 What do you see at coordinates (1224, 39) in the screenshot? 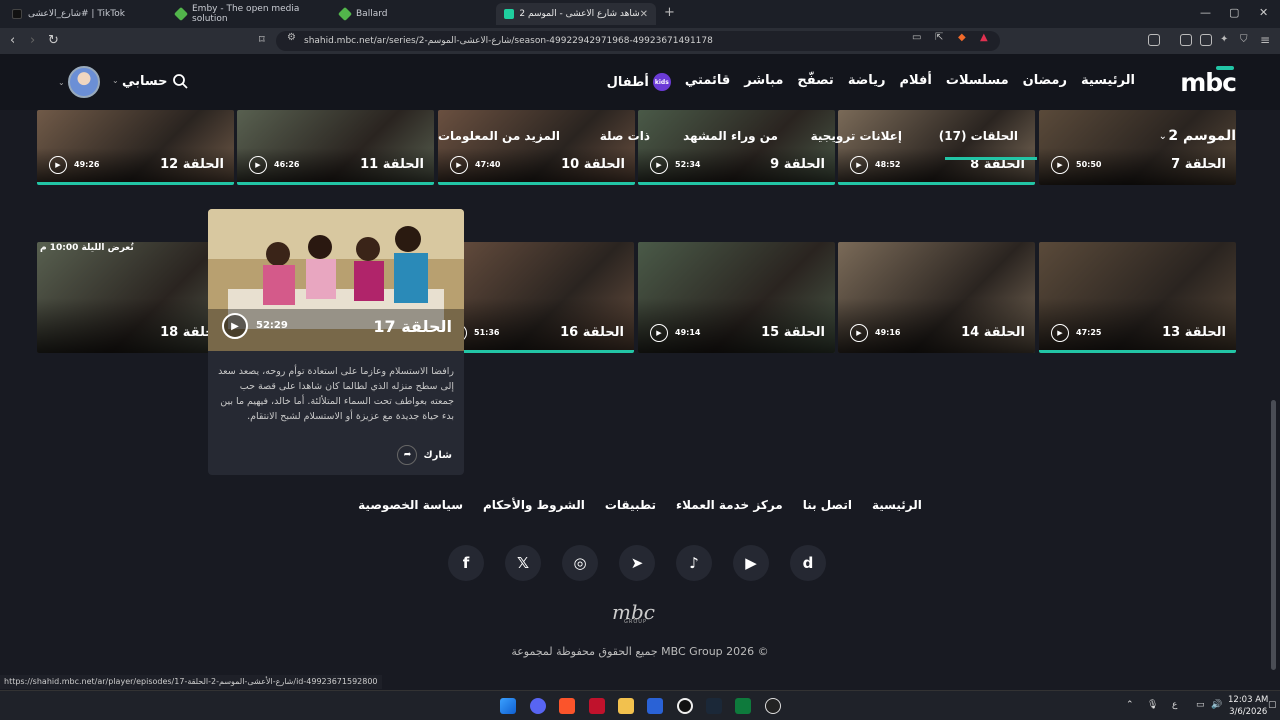
I see `leo-ai-icon: ✦` at bounding box center [1224, 39].